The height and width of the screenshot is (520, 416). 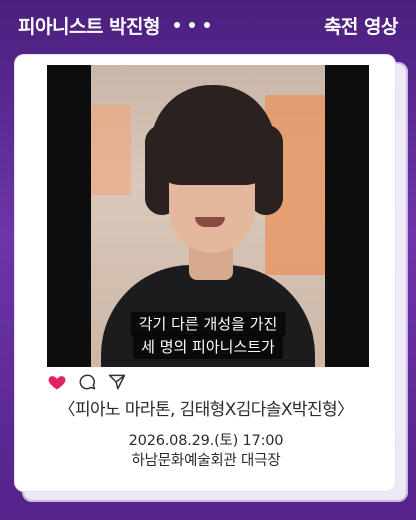 I want to click on subtitle-line-1: 각기 다른 개성을 가진, so click(x=208, y=324).